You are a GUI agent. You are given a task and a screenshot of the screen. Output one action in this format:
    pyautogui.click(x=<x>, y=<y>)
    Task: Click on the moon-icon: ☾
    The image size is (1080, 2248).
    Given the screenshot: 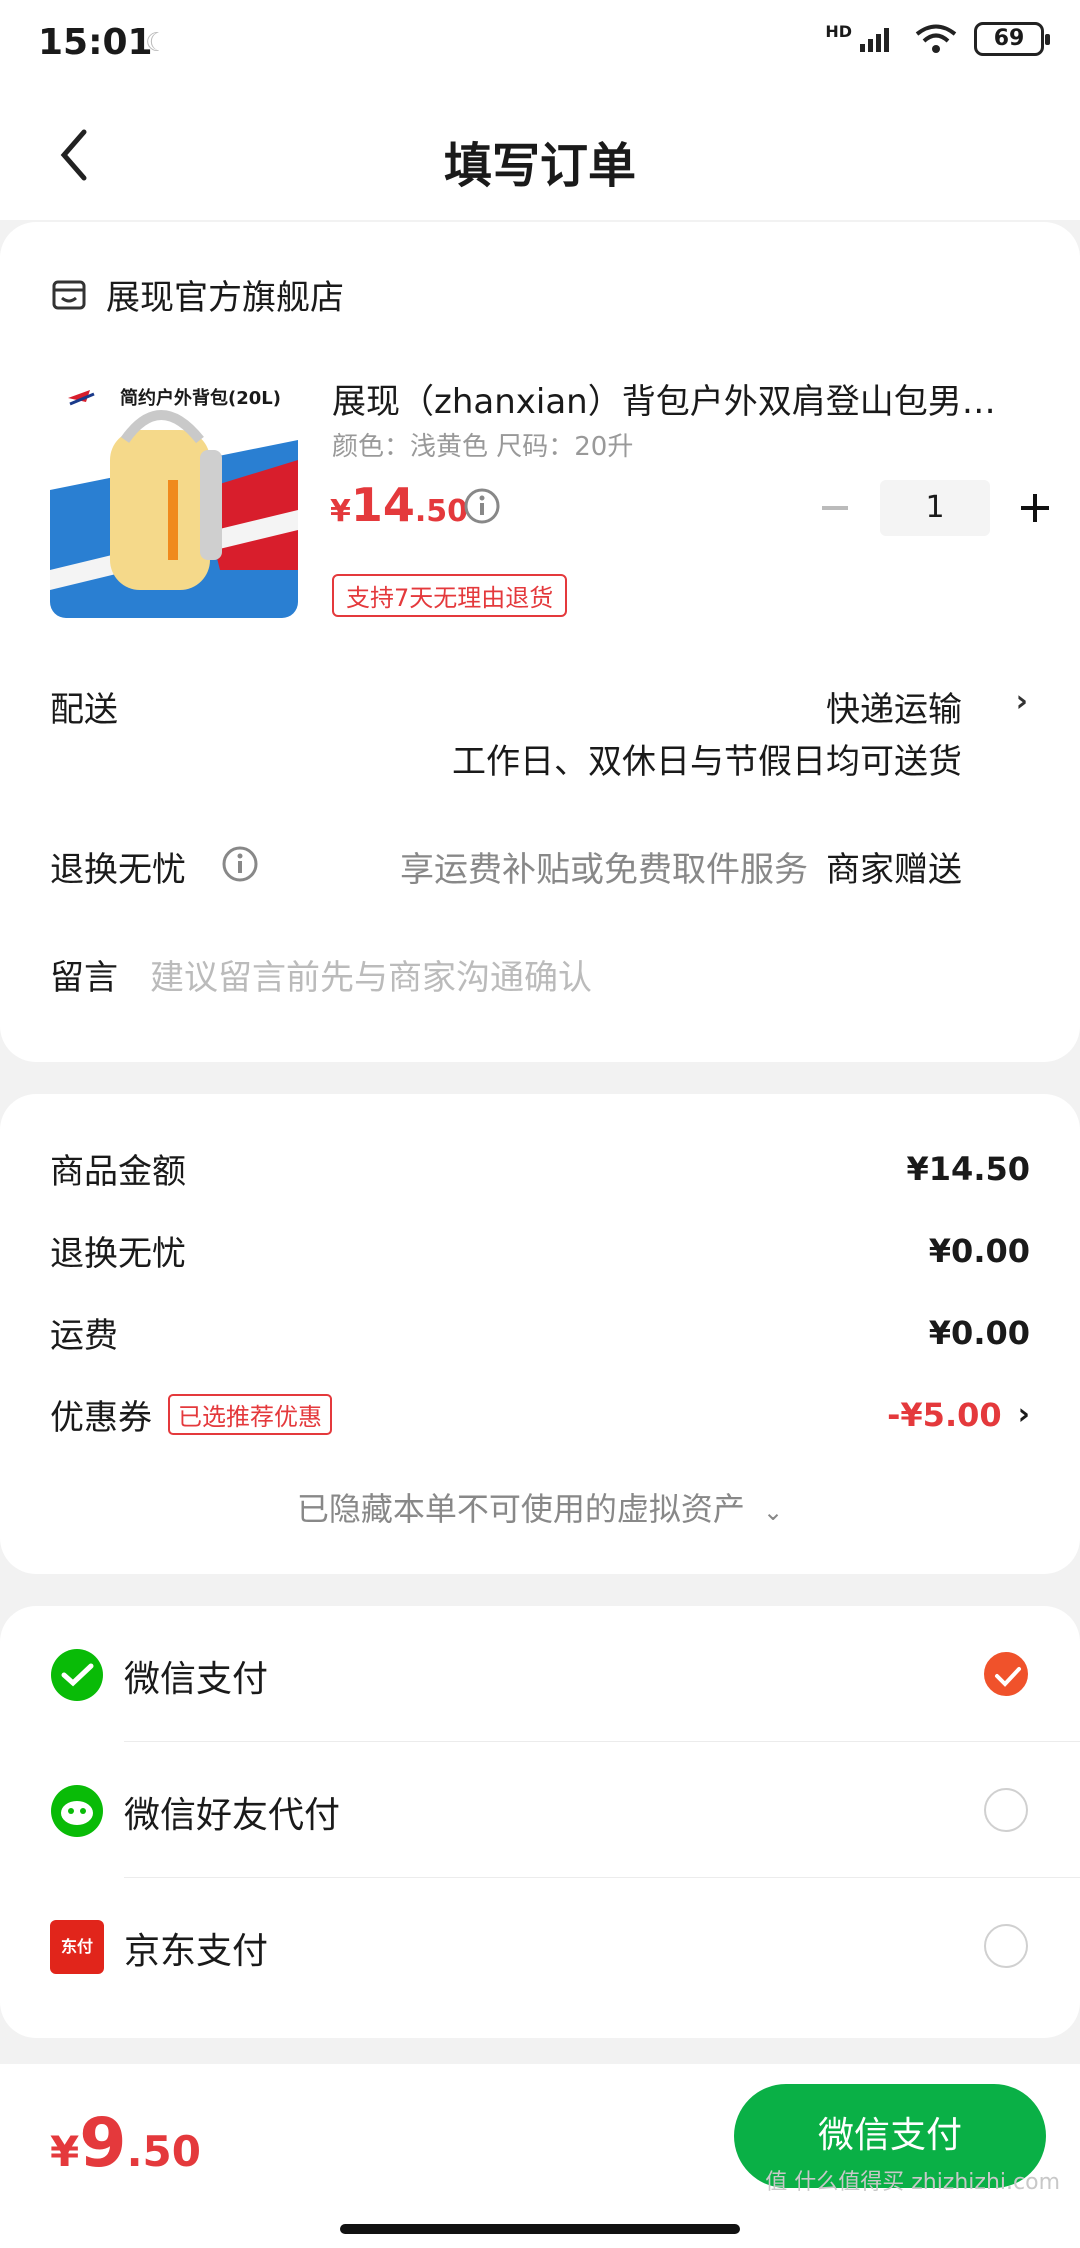 What is the action you would take?
    pyautogui.click(x=157, y=43)
    